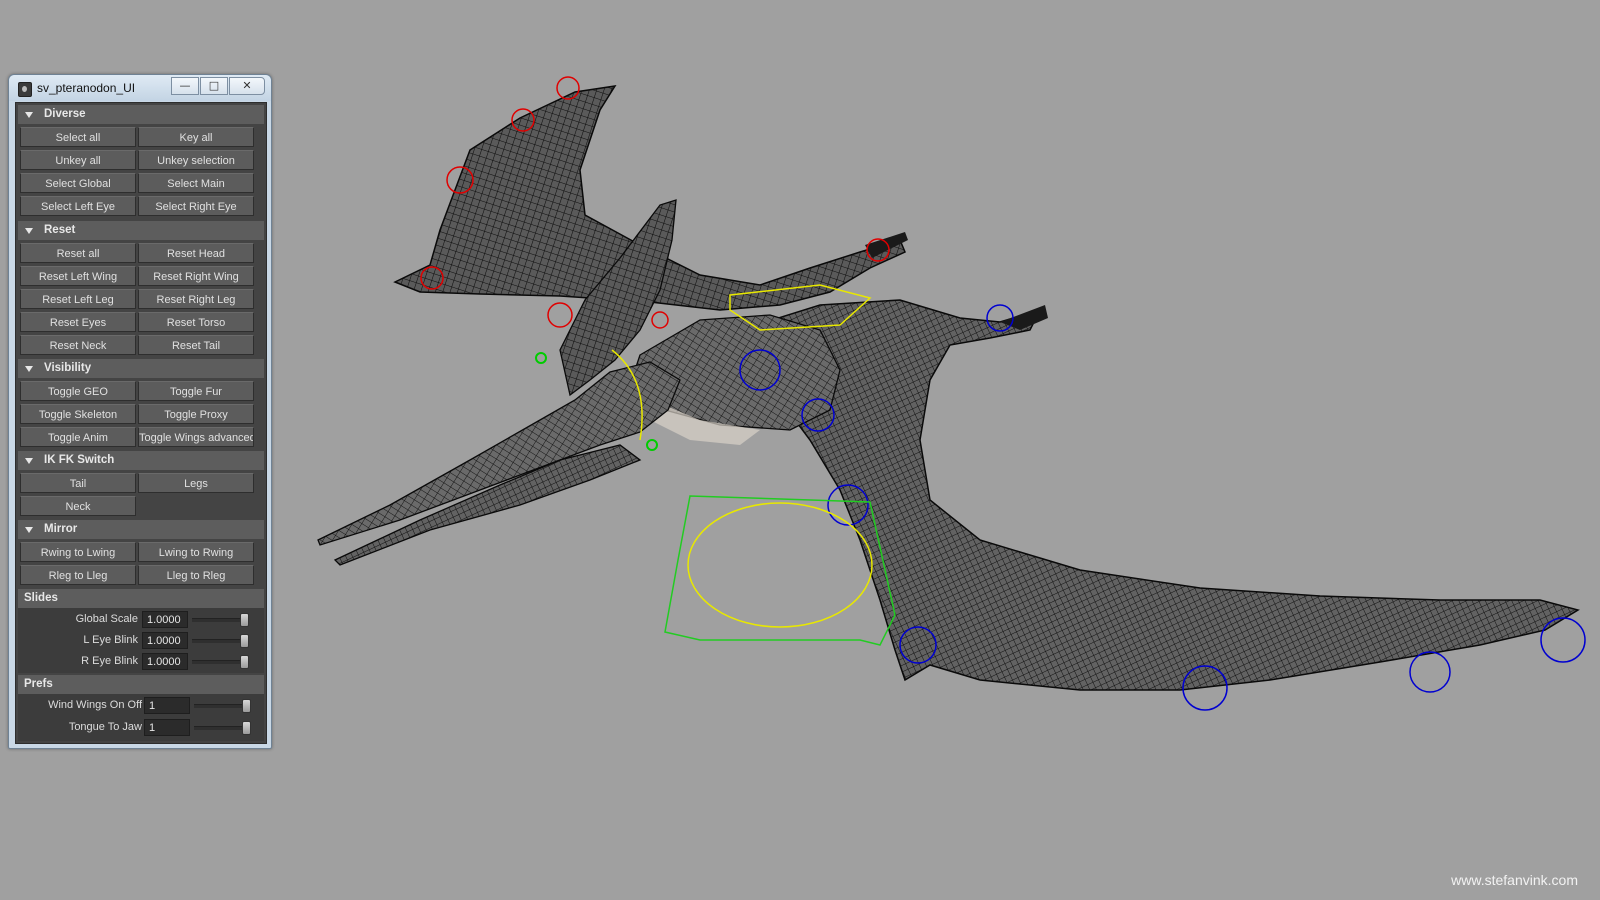 This screenshot has height=900, width=1600. What do you see at coordinates (41, 598) in the screenshot?
I see `section-title: Slides` at bounding box center [41, 598].